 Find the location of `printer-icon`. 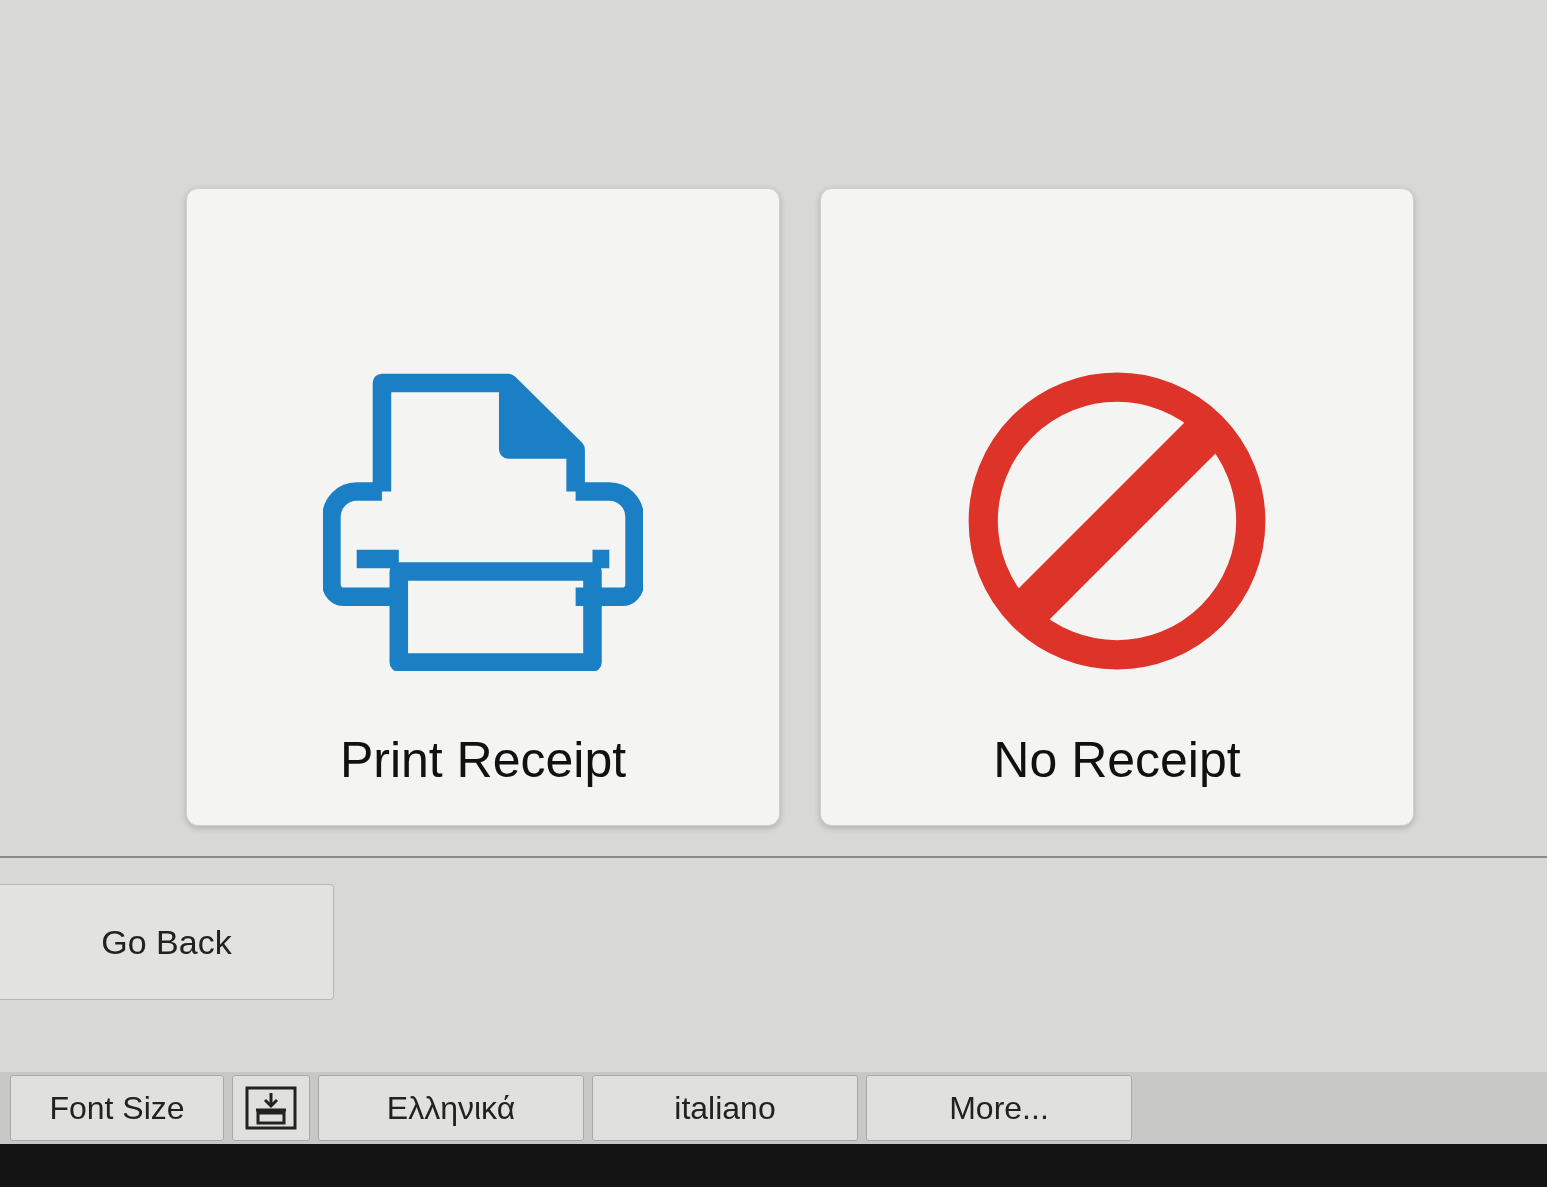

printer-icon is located at coordinates (483, 521).